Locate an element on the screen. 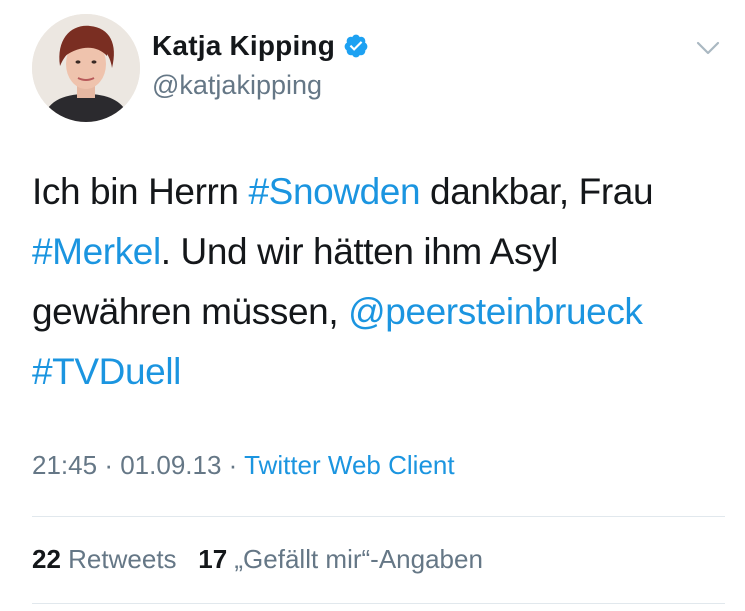 The height and width of the screenshot is (611, 745). hashtag-link: #TVDuell is located at coordinates (106, 371).